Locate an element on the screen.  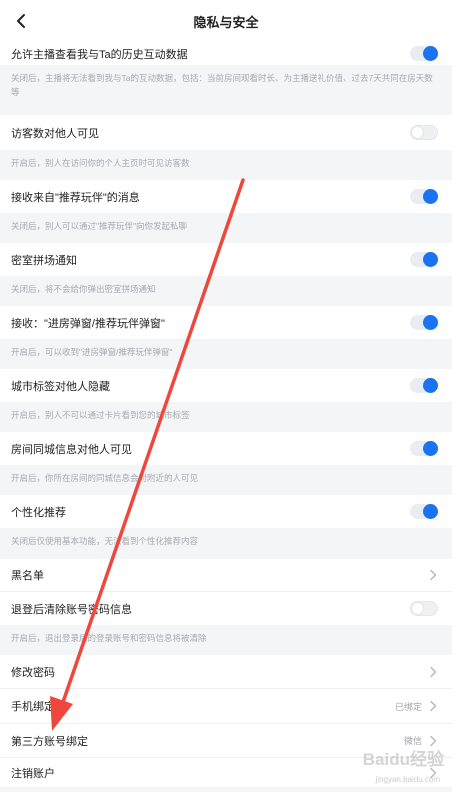
same-city-toggle is located at coordinates (424, 448).